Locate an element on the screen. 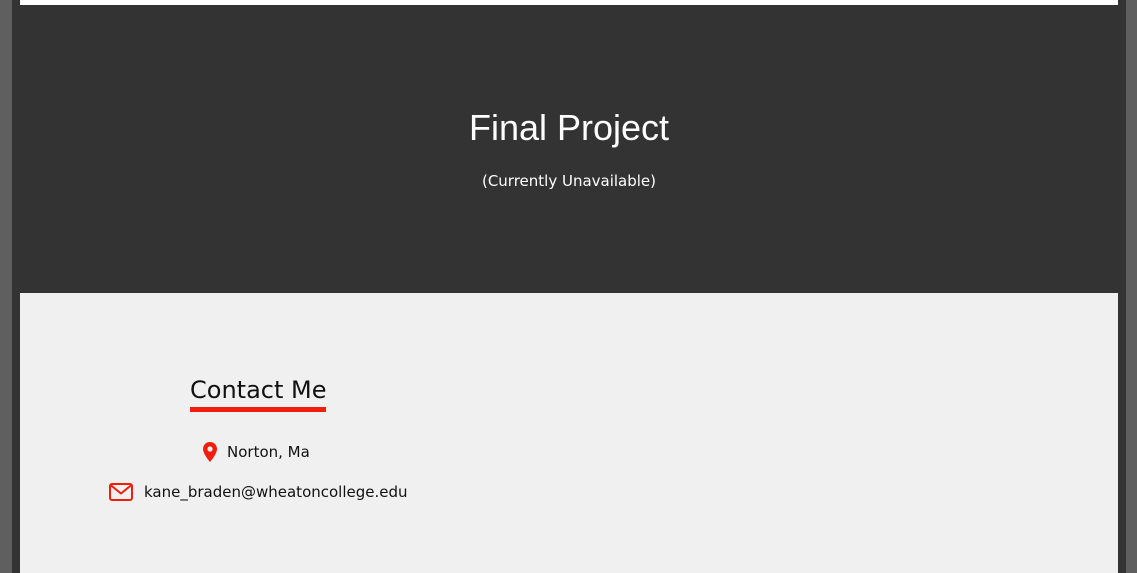  email-link: kane_braden@wheatoncollege.edu is located at coordinates (276, 492).